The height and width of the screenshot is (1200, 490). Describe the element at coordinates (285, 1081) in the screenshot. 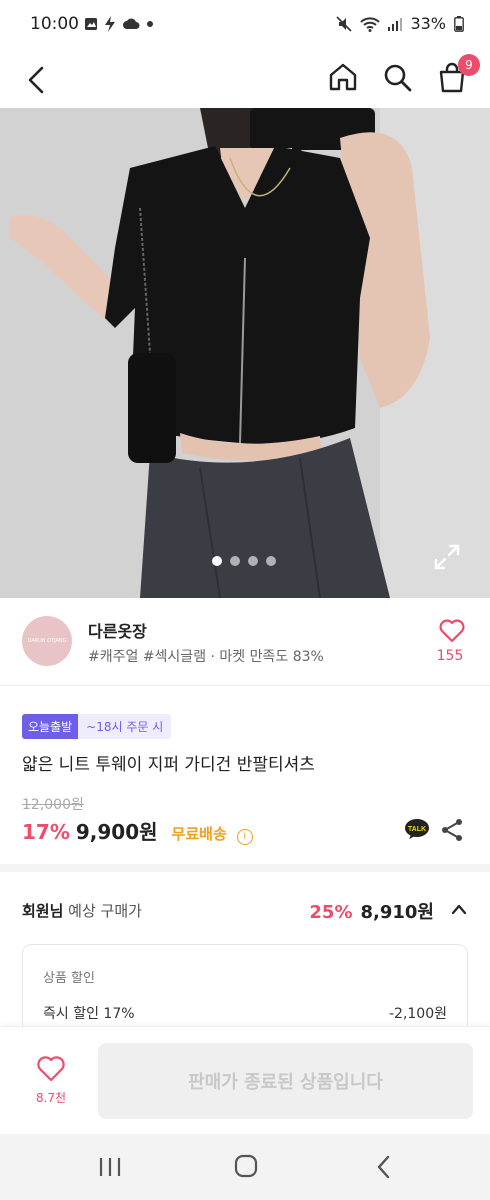

I see `sold-out-button: 판매가 종료된 상품입니다` at that location.